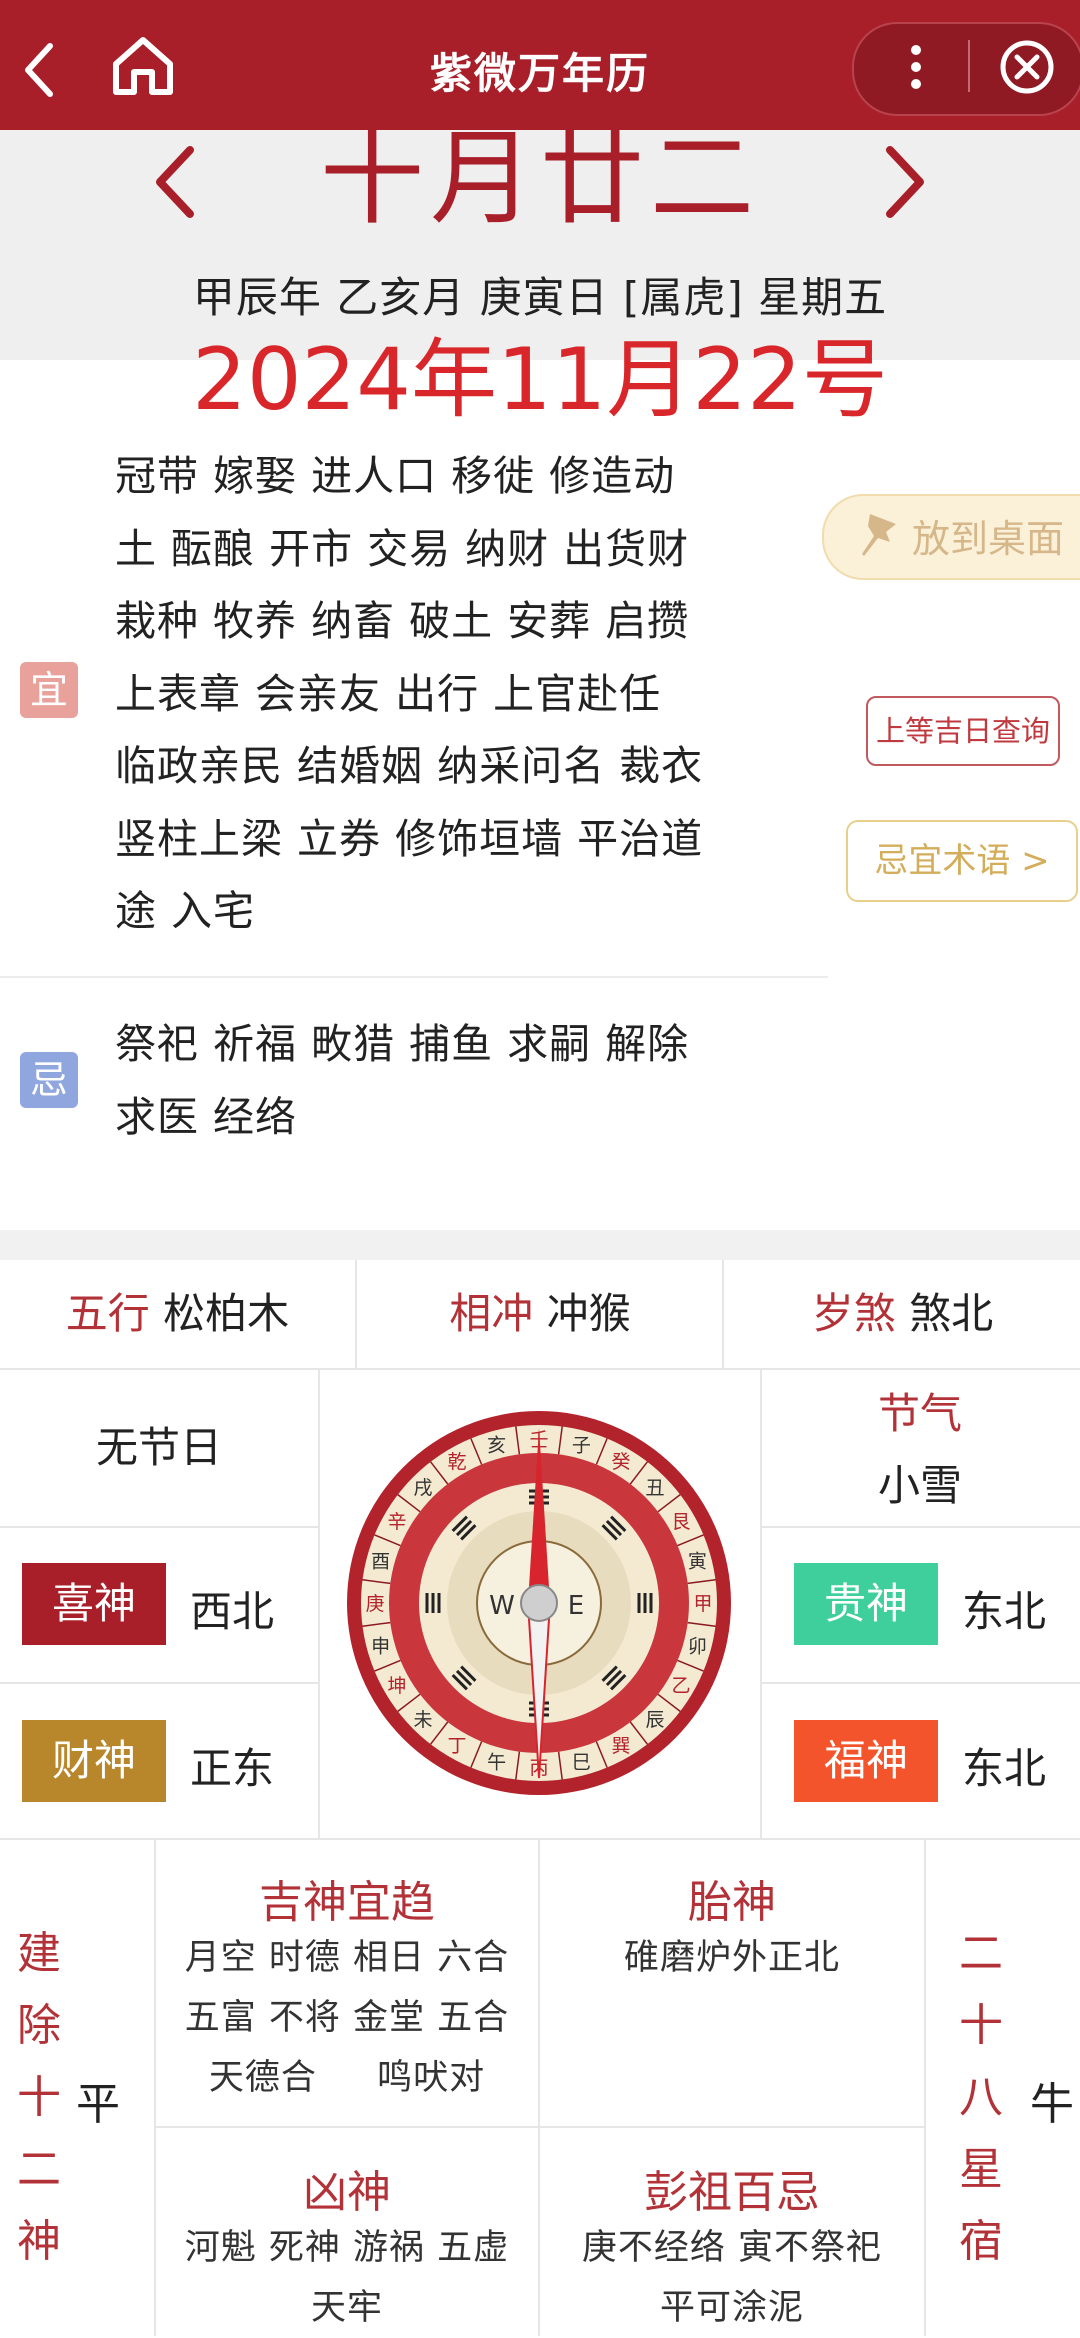  What do you see at coordinates (107, 1313) in the screenshot?
I see `wuxing-label: 五行` at bounding box center [107, 1313].